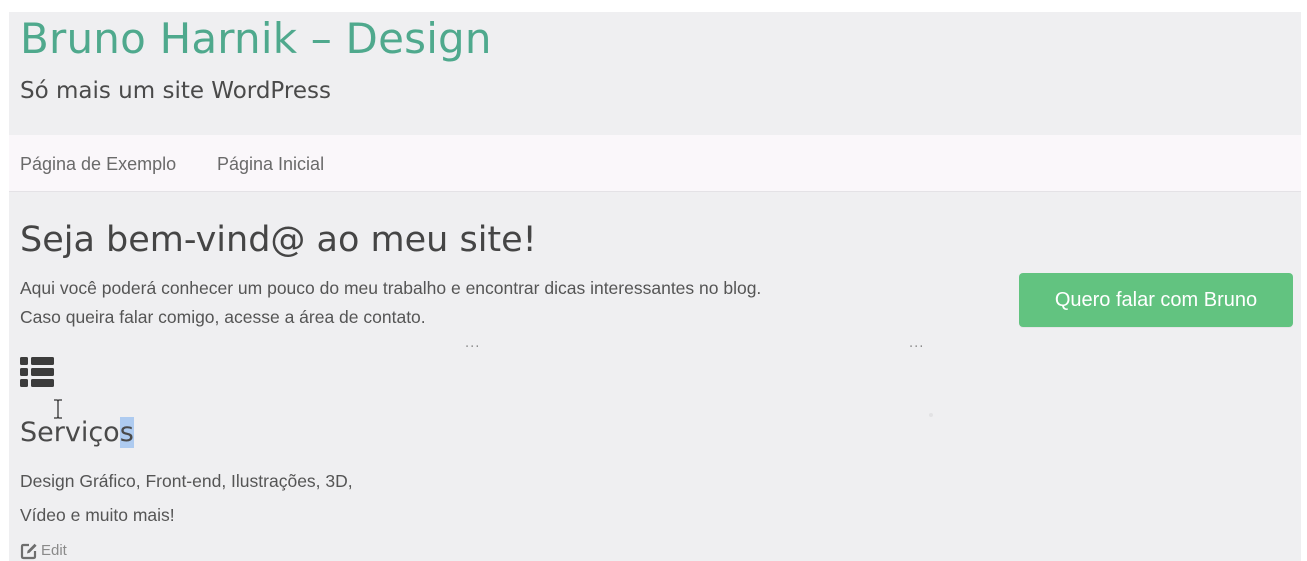 Image resolution: width=1307 pixels, height=561 pixels. Describe the element at coordinates (54, 550) in the screenshot. I see `edit-label: Edit` at that location.